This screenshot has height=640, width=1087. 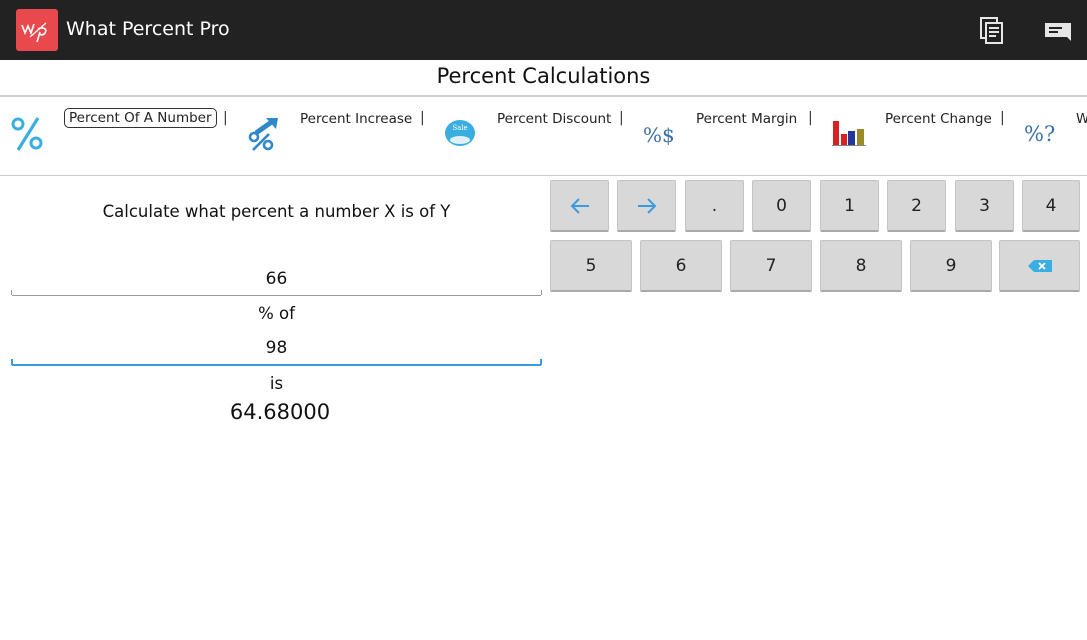 I want to click on percent-dollar-icon: %$, so click(x=661, y=137).